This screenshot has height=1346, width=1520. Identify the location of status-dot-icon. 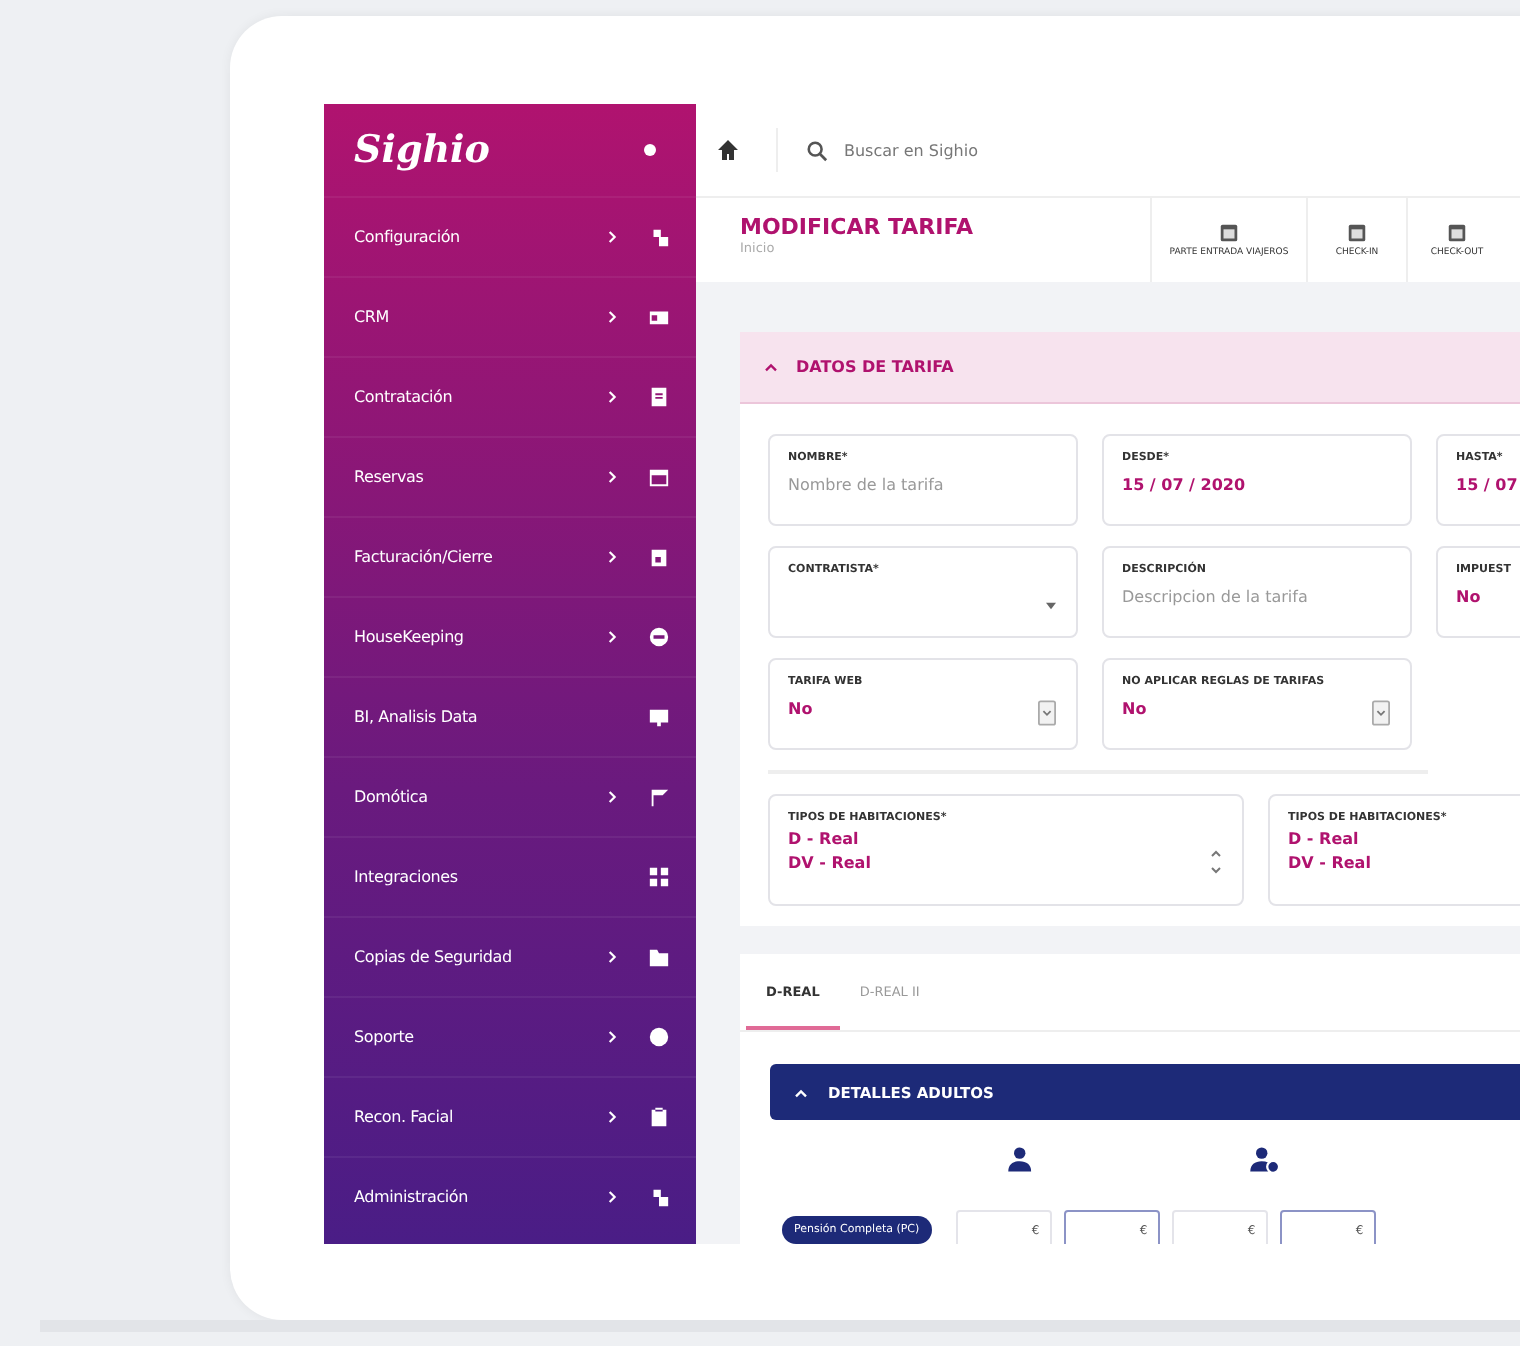
(650, 150).